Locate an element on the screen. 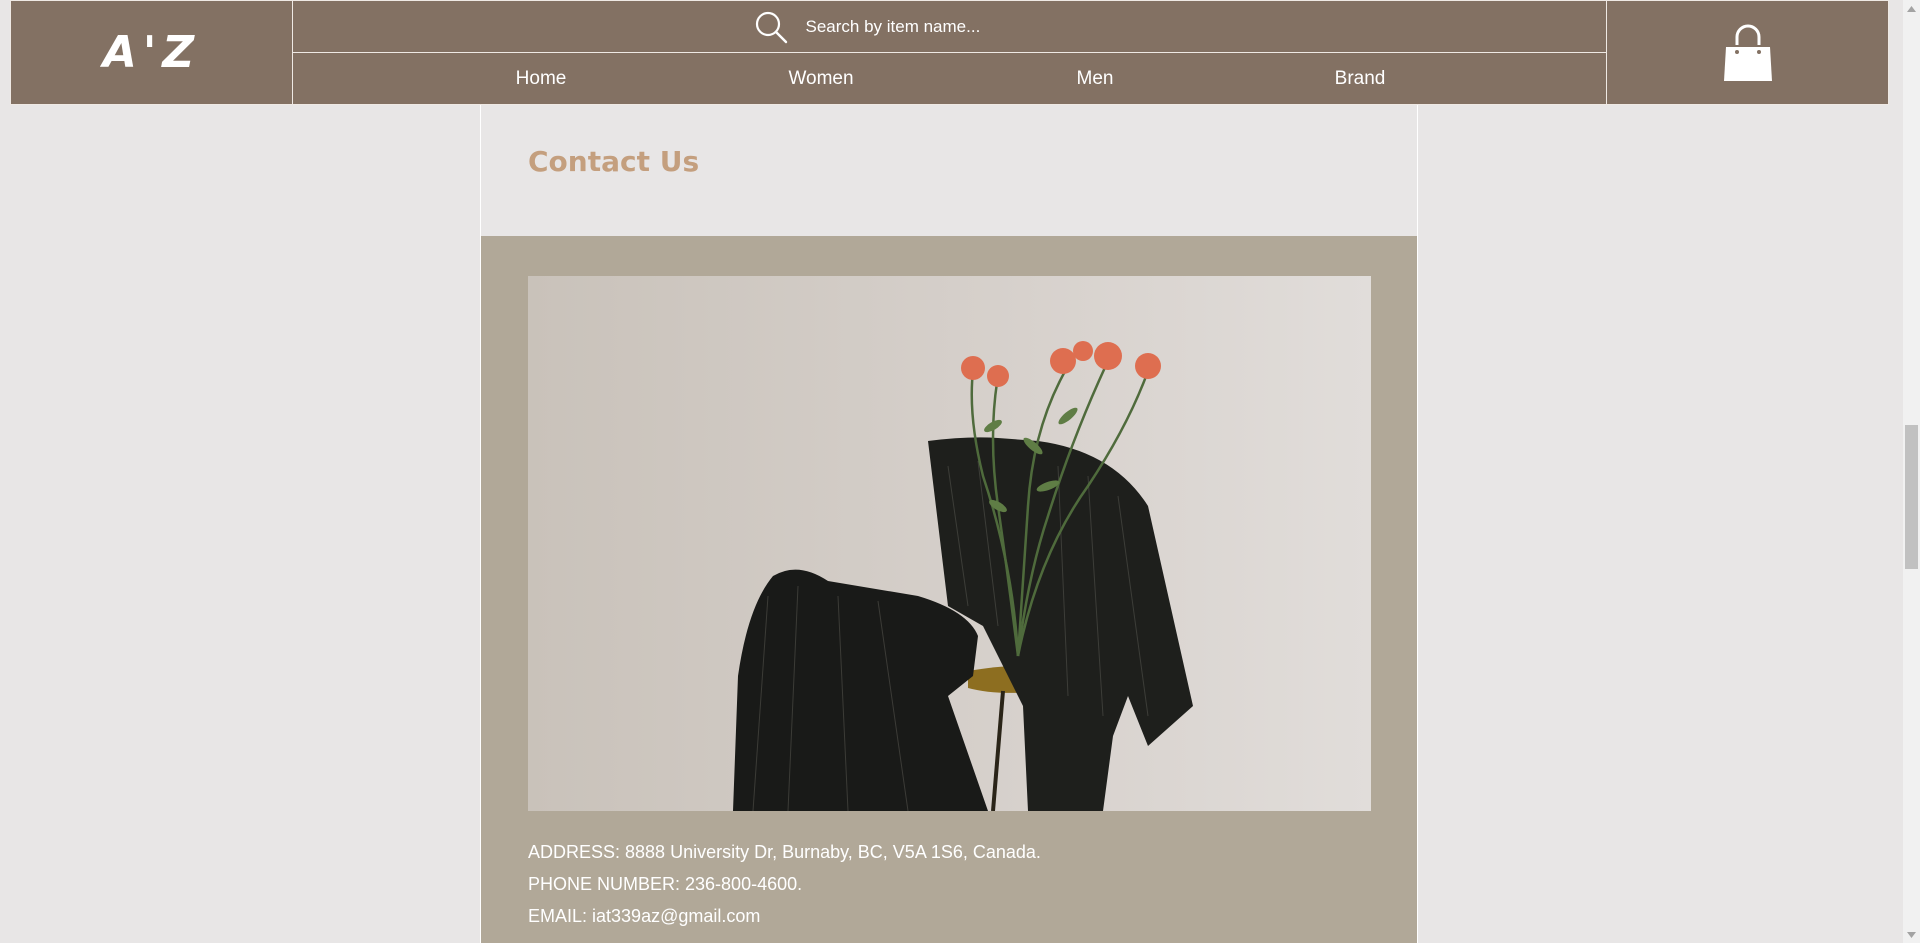 The image size is (1920, 943). shopping-bag-icon is located at coordinates (1748, 53).